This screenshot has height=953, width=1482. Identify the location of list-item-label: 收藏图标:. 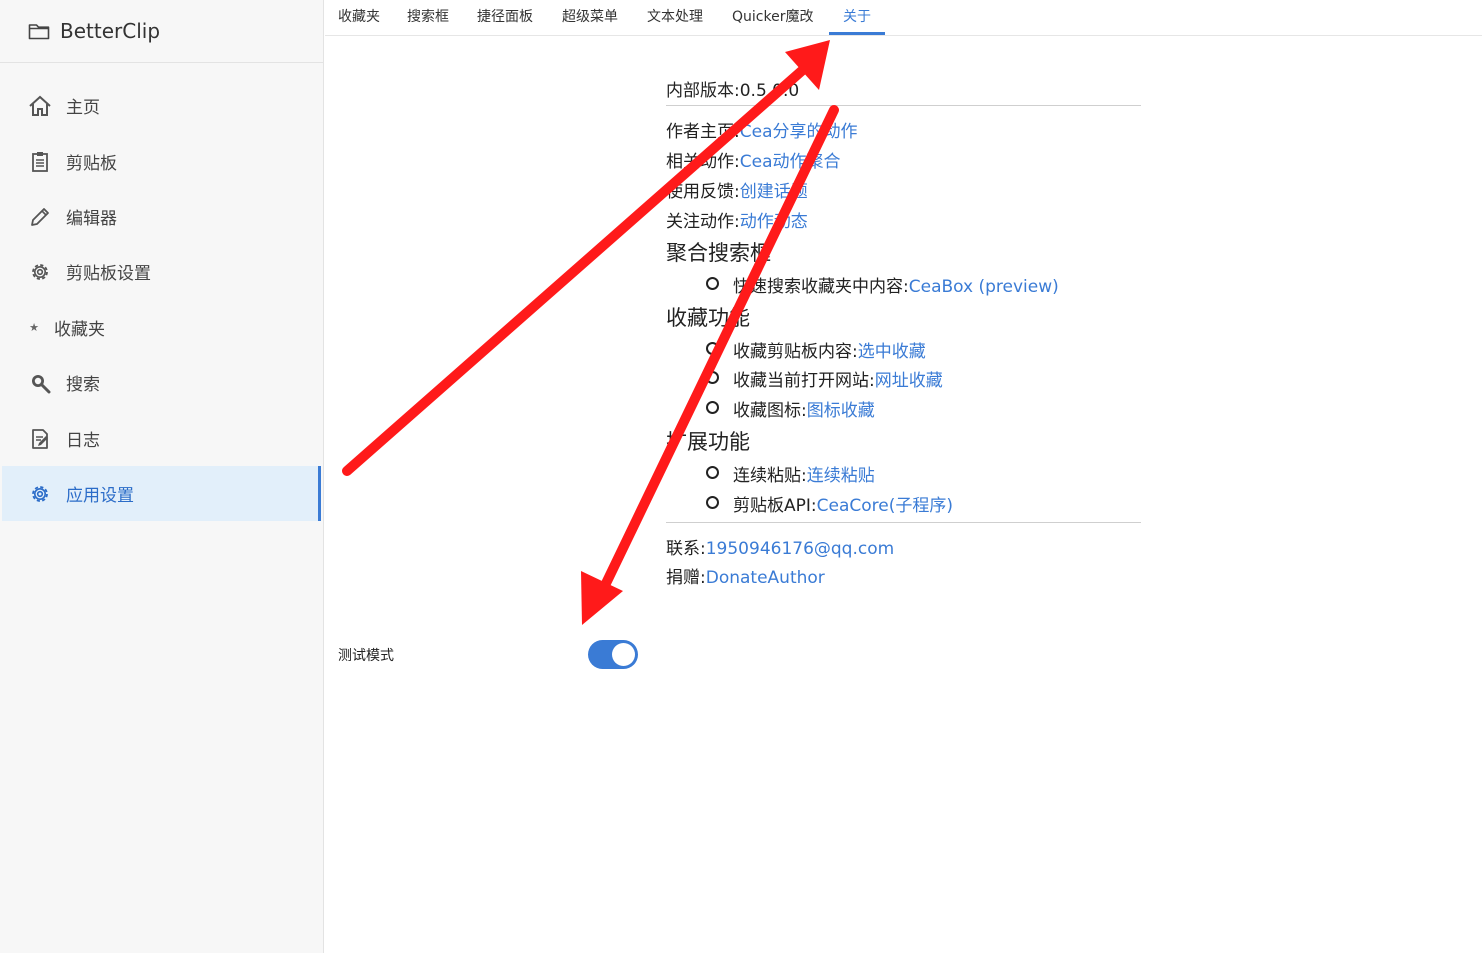
(770, 411).